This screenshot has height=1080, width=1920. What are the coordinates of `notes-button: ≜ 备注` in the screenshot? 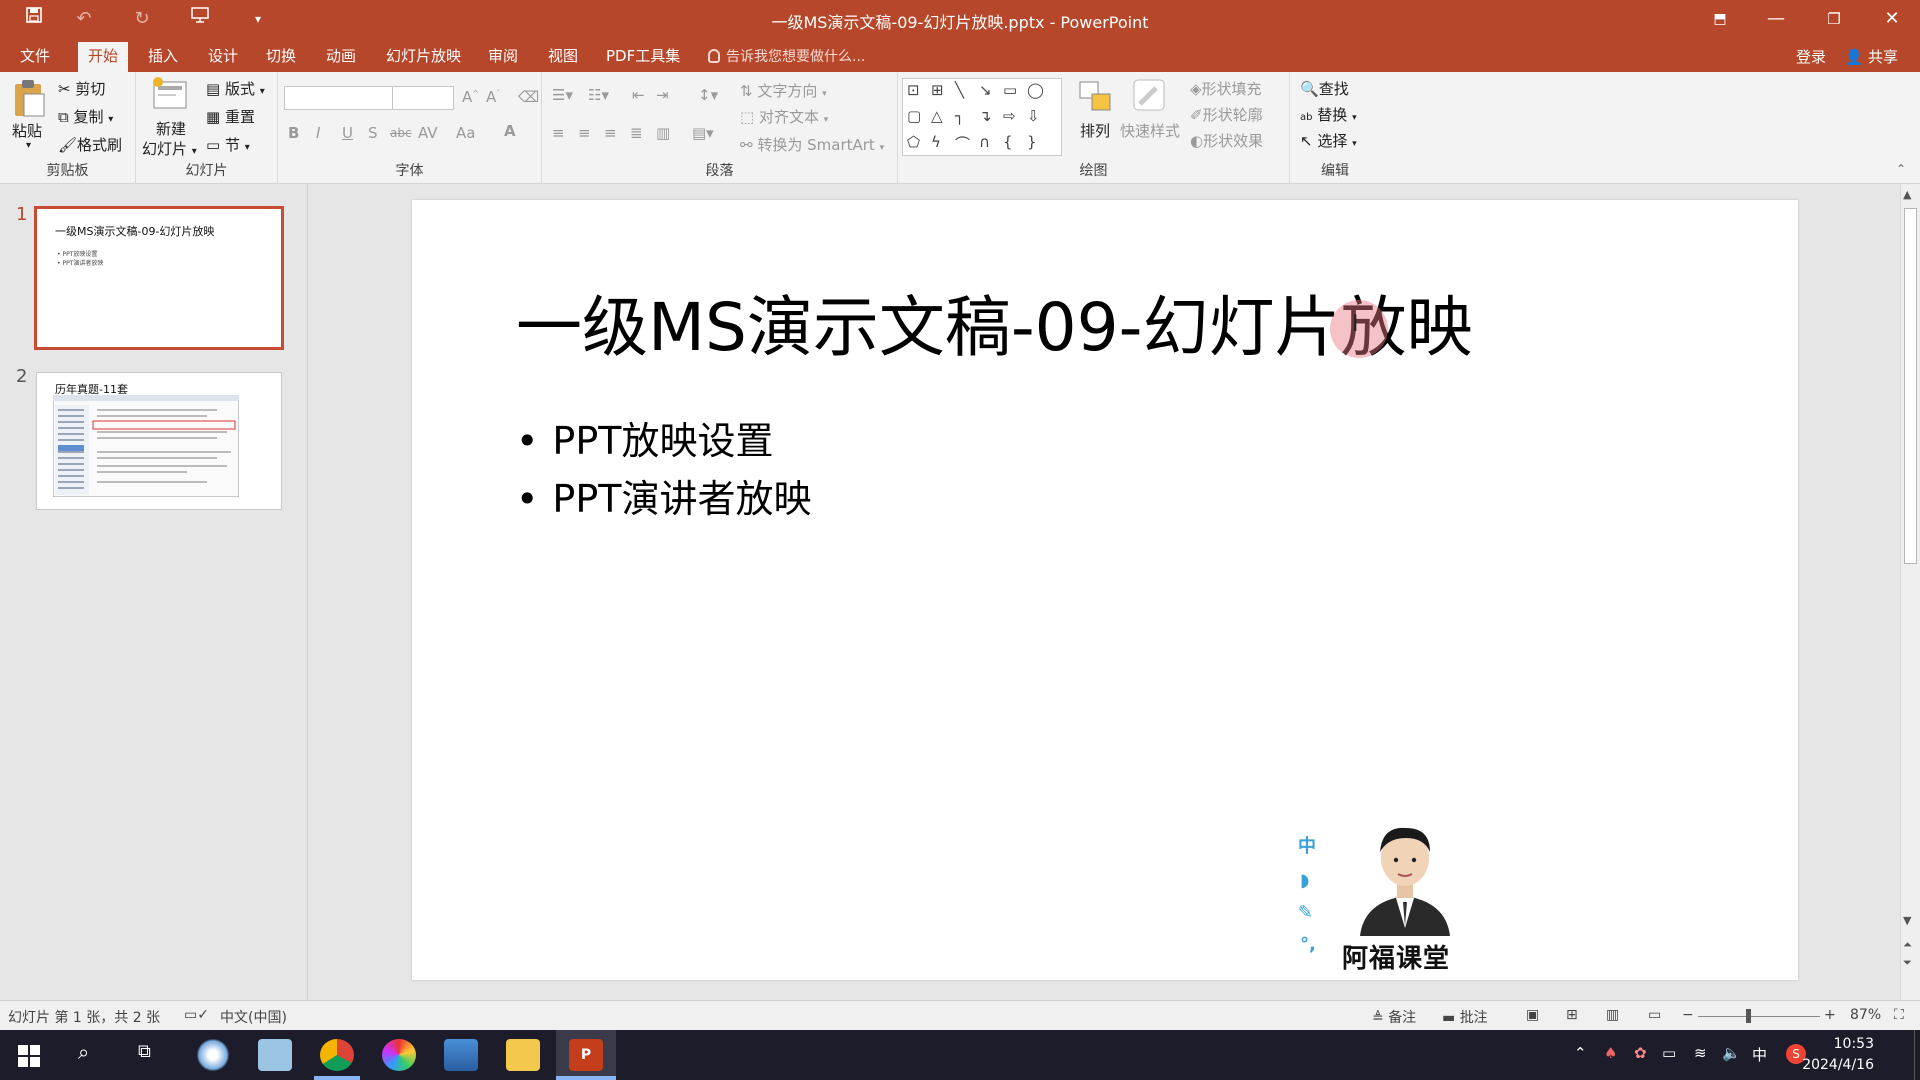 It's located at (1394, 1017).